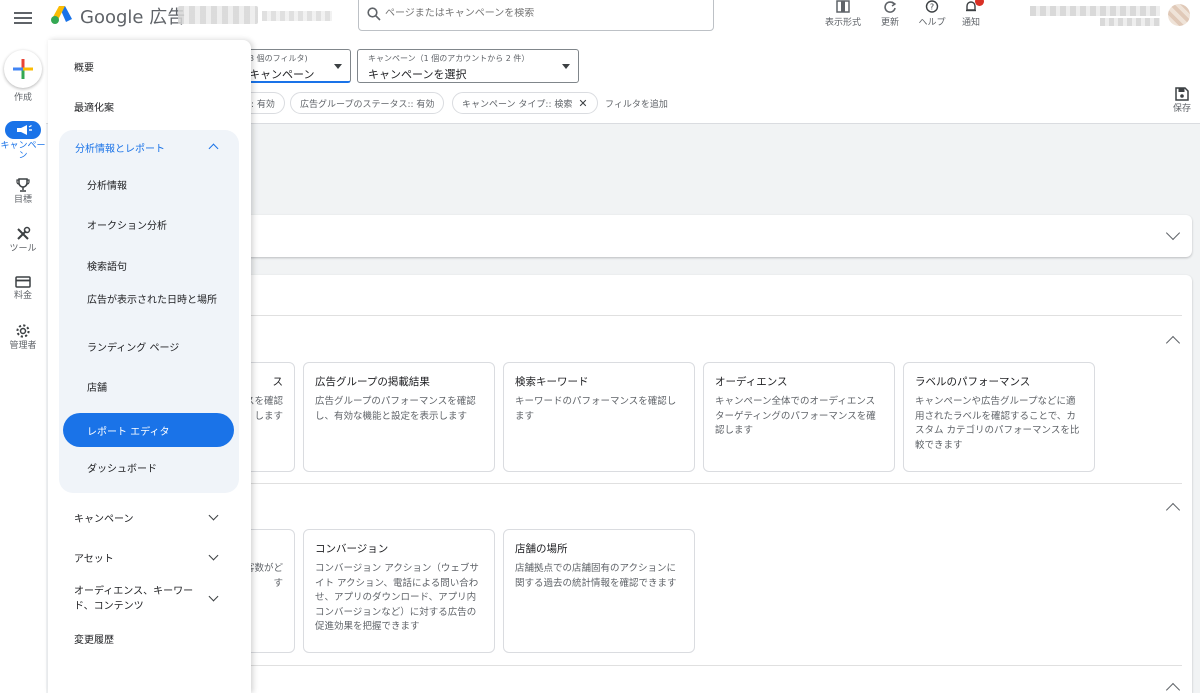 The width and height of the screenshot is (1200, 693). I want to click on create-button, so click(23, 69).